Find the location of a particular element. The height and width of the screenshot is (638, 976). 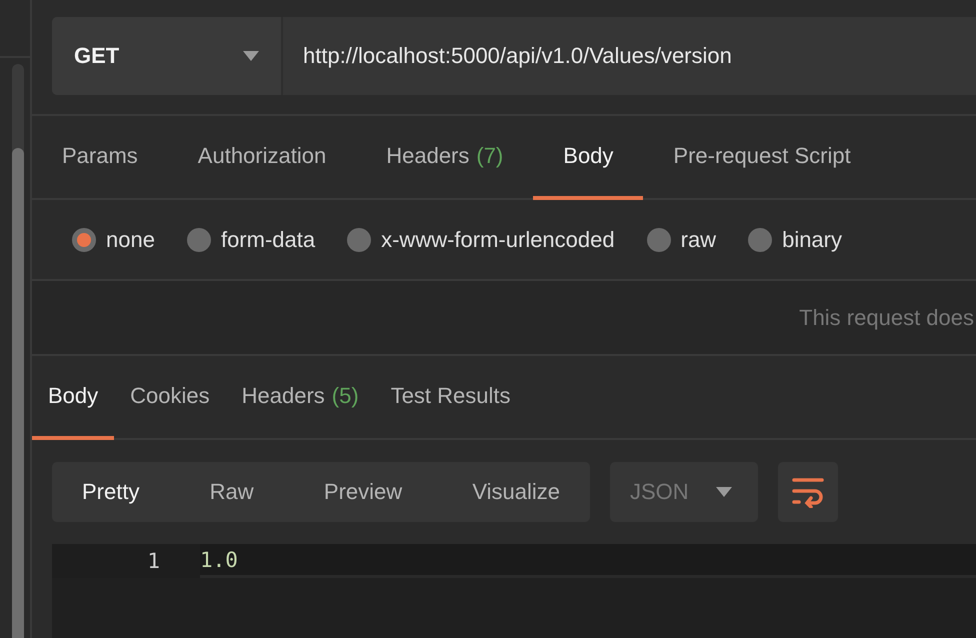

body-message: This request does is located at coordinates (886, 317).